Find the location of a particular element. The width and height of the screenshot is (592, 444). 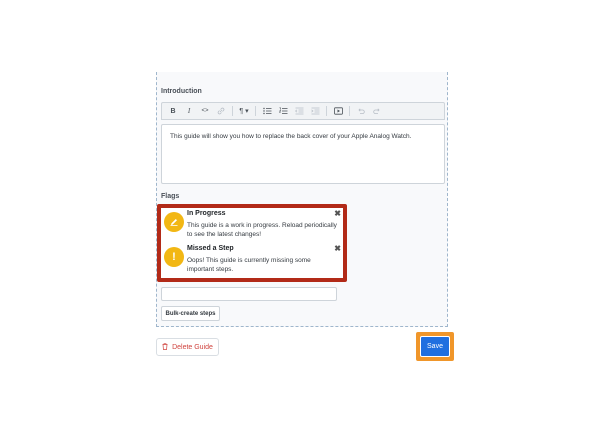

bold-button: B is located at coordinates (173, 111).